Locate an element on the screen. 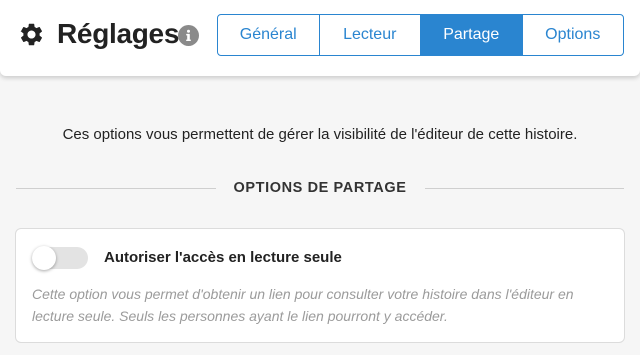 The image size is (640, 355). info-icon is located at coordinates (188, 35).